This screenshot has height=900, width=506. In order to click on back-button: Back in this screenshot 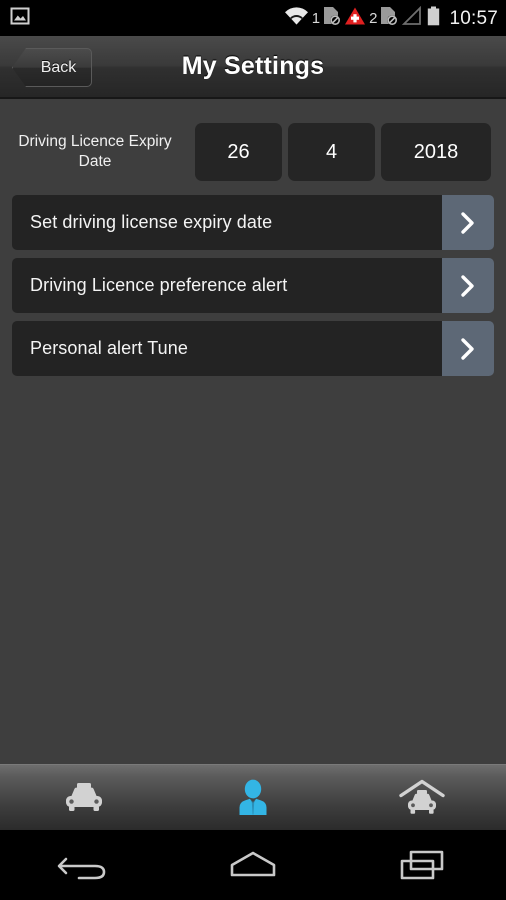, I will do `click(52, 67)`.